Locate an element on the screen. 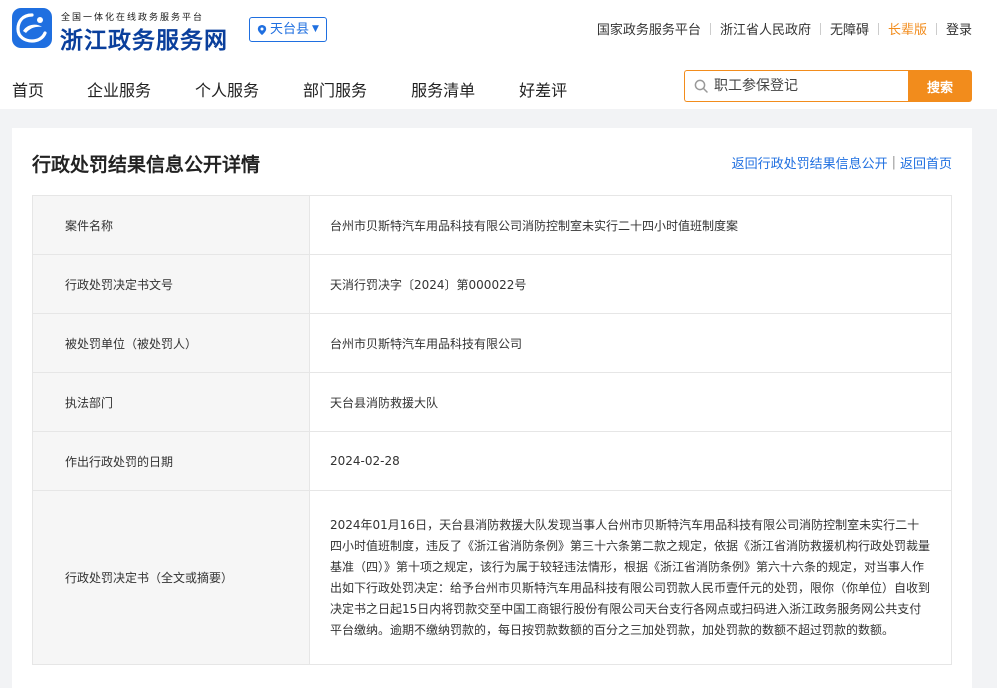  link-accessibility: 无障碍 is located at coordinates (849, 28).